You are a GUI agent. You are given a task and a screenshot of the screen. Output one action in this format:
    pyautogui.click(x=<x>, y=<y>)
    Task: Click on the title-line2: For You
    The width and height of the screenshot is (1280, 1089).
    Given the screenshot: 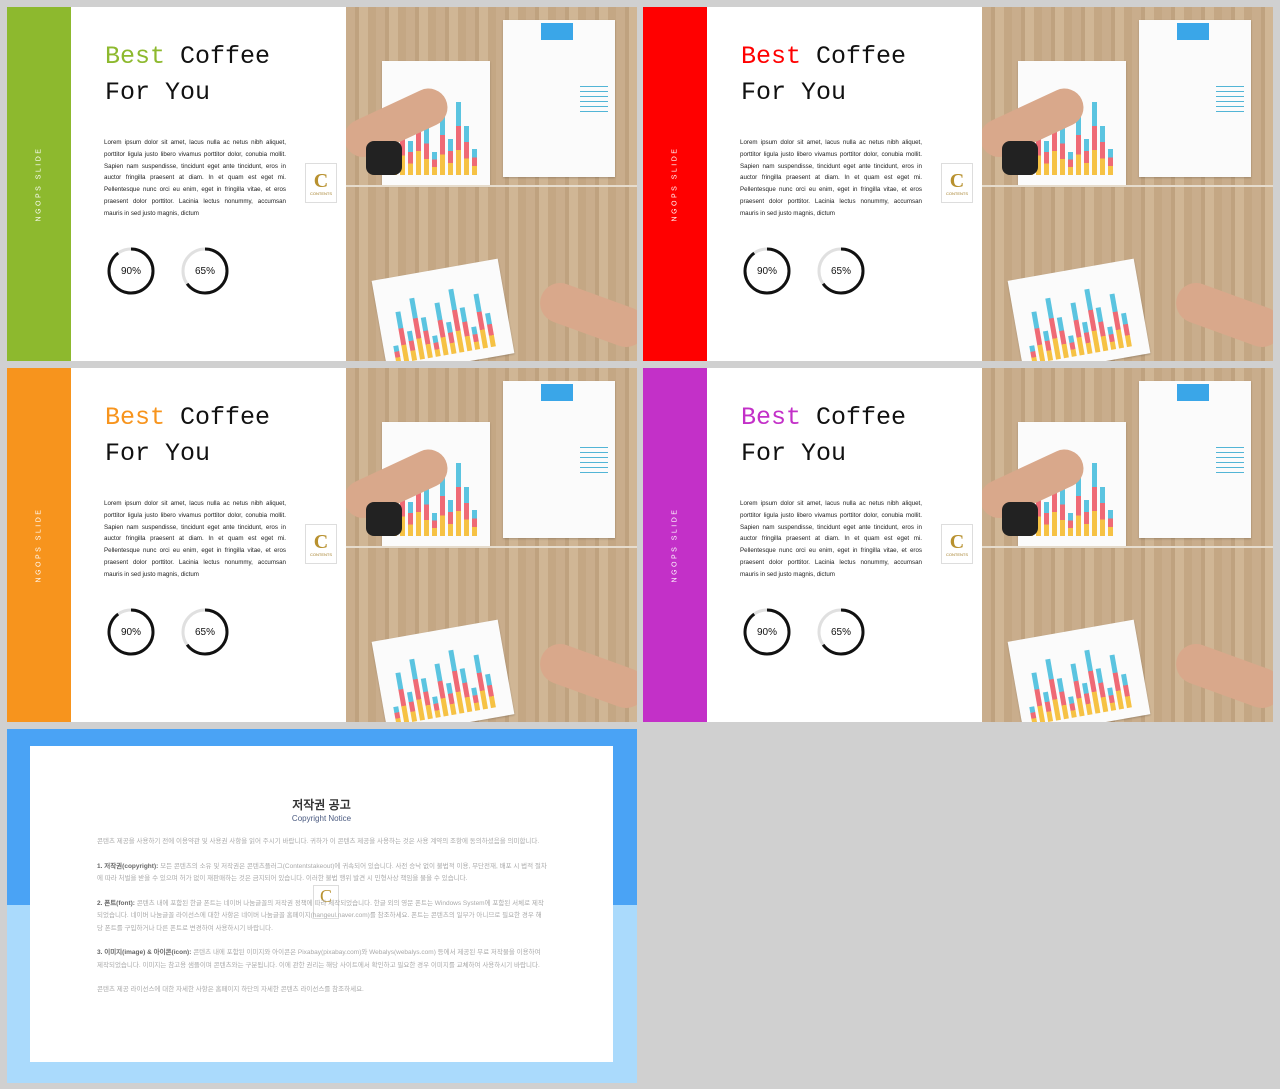 What is the action you would take?
    pyautogui.click(x=158, y=453)
    